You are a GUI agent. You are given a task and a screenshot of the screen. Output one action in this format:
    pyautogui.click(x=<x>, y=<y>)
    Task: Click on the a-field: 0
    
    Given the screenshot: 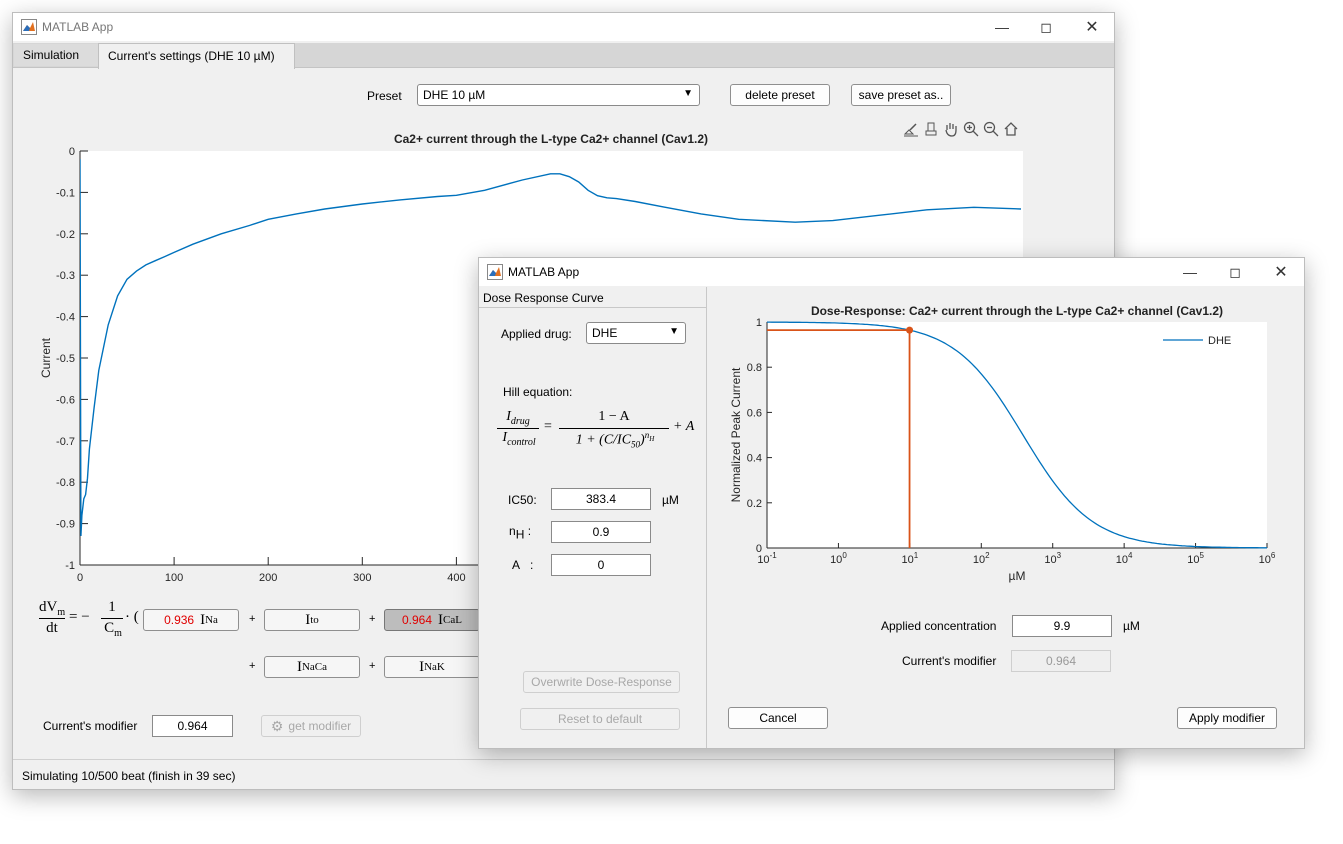 What is the action you would take?
    pyautogui.click(x=601, y=565)
    